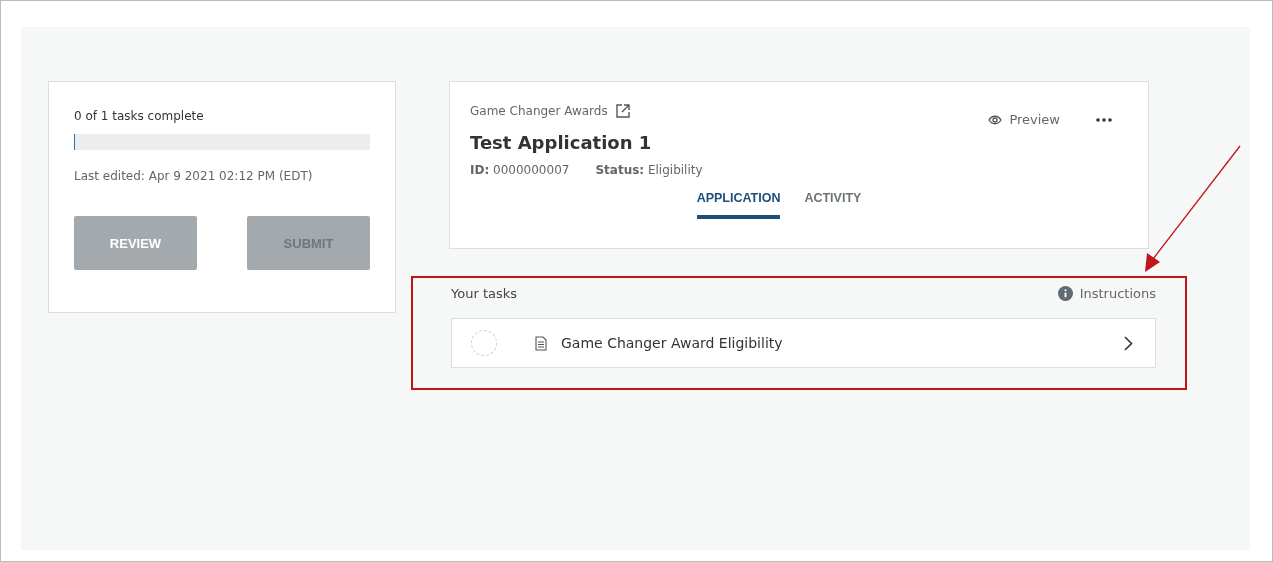 This screenshot has width=1273, height=562. Describe the element at coordinates (672, 343) in the screenshot. I see `task-label: Game Changer Award Eligibility` at that location.